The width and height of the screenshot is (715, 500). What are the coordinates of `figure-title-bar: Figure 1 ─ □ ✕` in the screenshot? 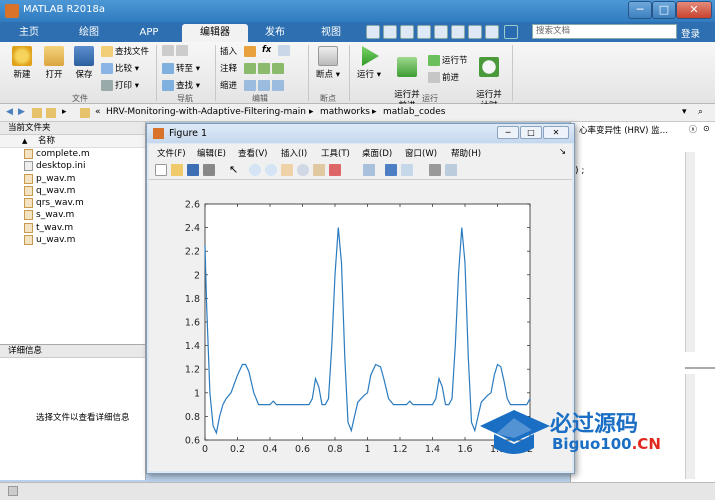 It's located at (360, 133).